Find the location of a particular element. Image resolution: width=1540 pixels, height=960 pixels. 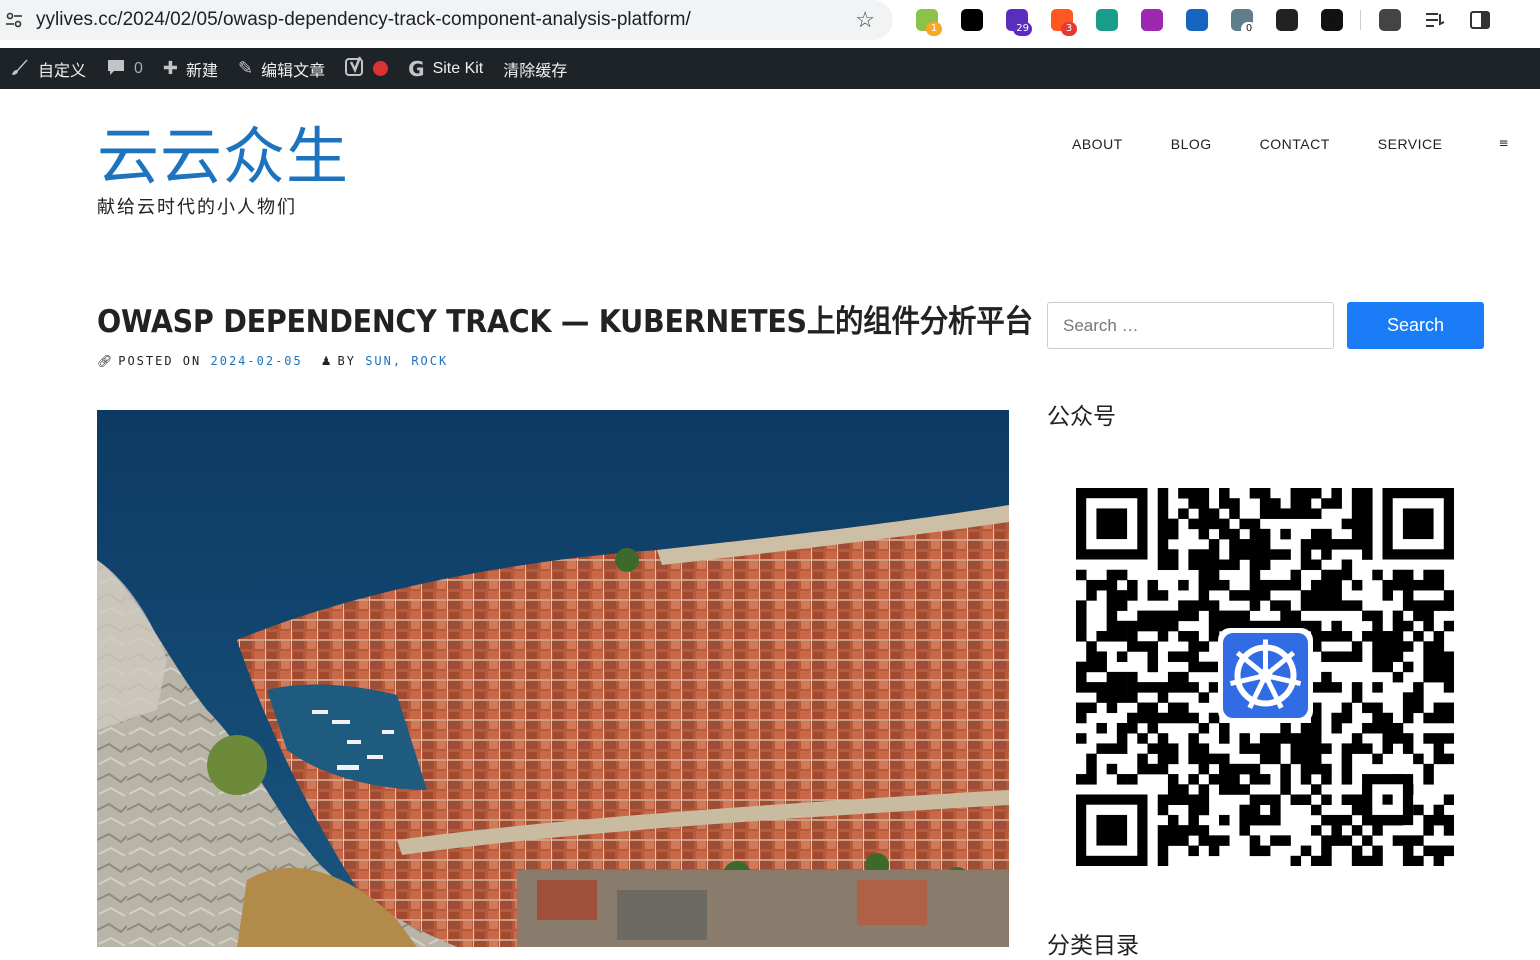

wechat-widget-title: 公众号 is located at coordinates (1081, 417).